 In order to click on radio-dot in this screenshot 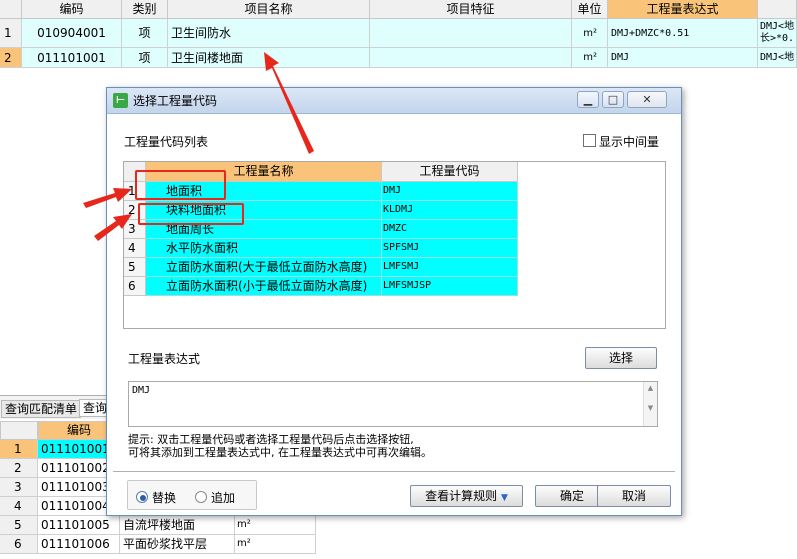, I will do `click(143, 498)`.